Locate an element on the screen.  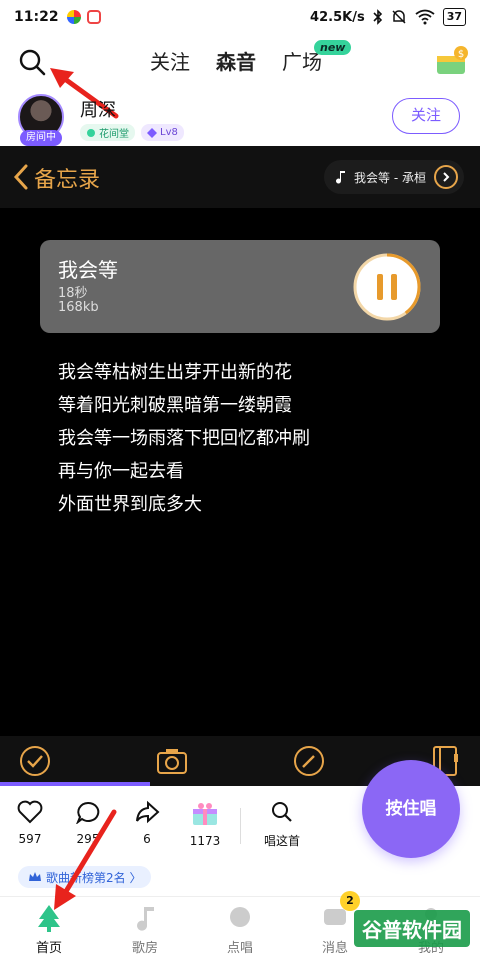
memo-progress-bar is located at coordinates (75, 784).